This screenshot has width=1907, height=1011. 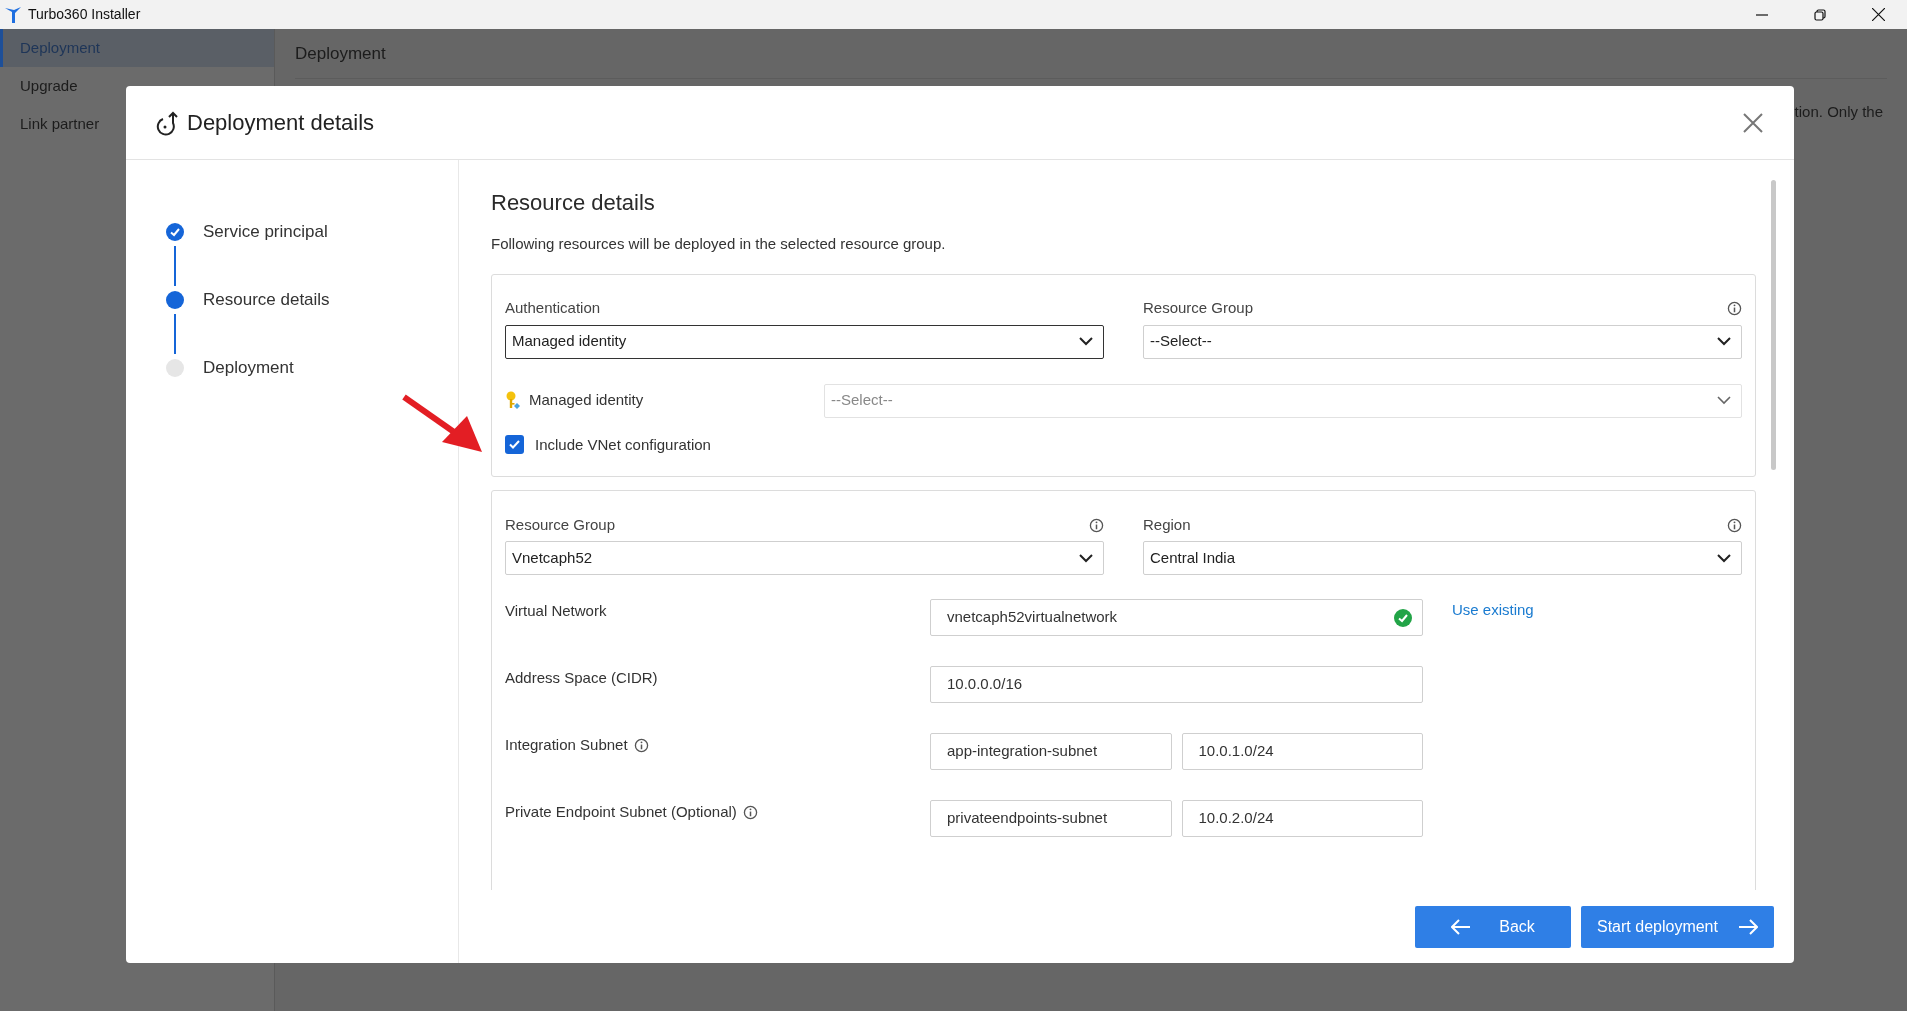 I want to click on window-title: Turbo360 Installer, so click(x=84, y=14).